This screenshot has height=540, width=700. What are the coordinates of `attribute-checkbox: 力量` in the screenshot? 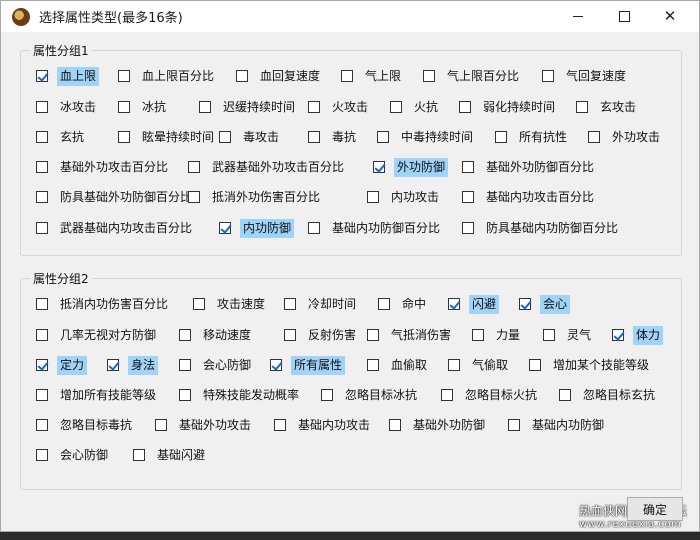 It's located at (497, 335).